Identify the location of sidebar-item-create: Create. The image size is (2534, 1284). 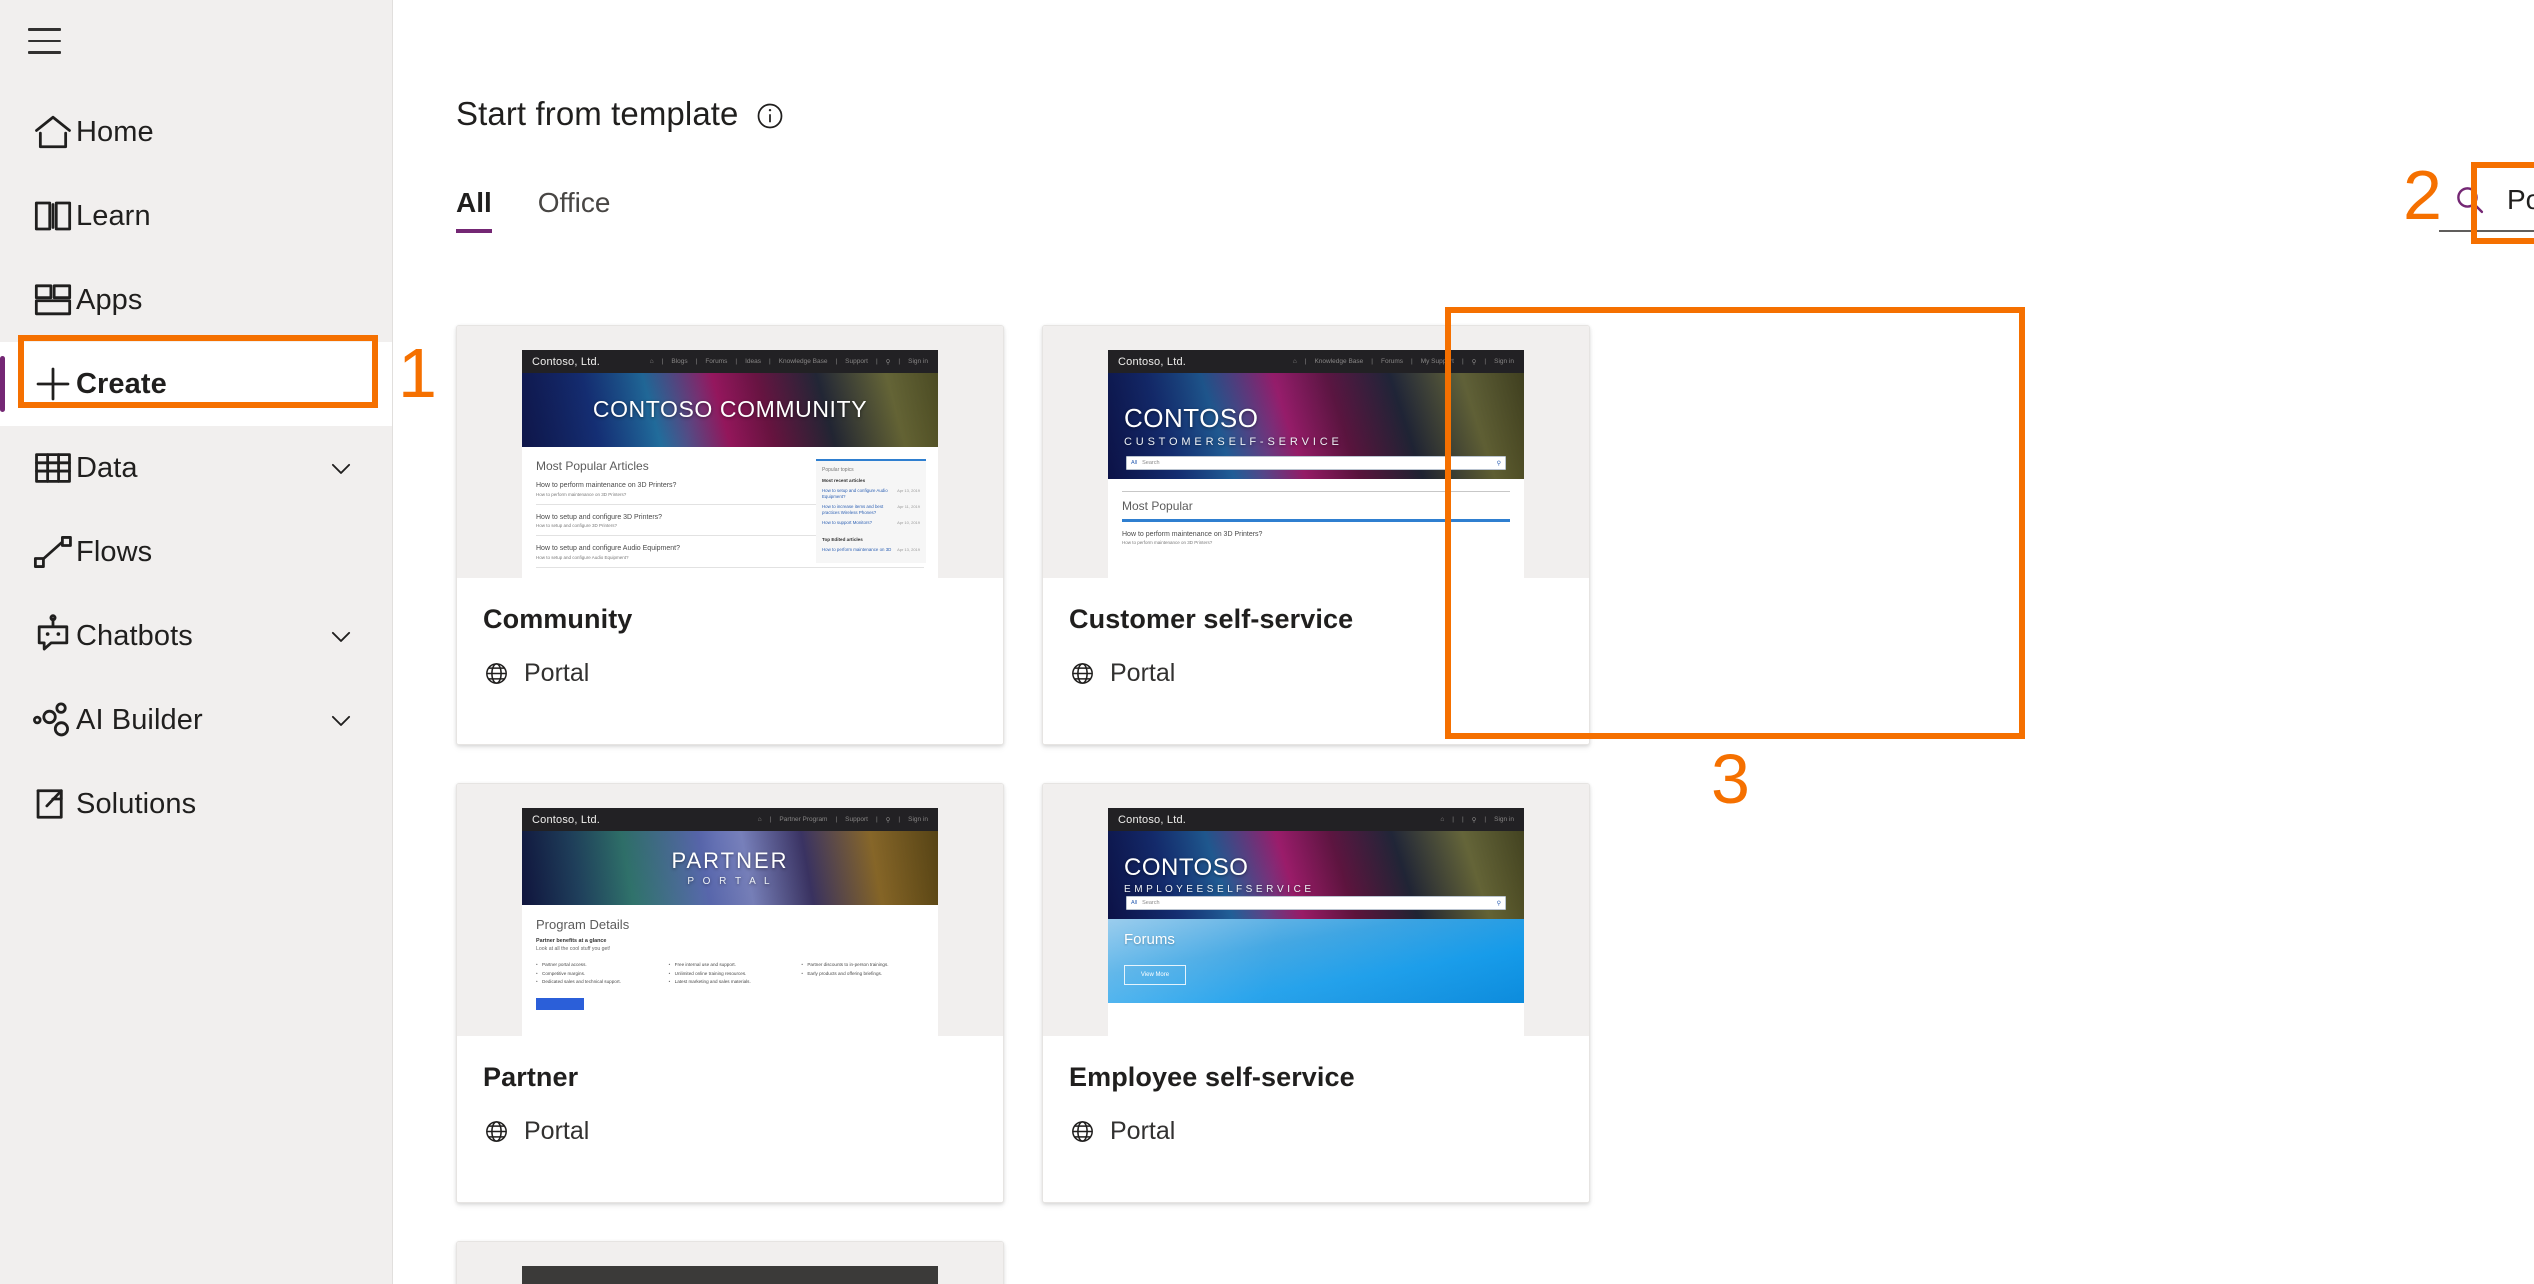
(196, 384).